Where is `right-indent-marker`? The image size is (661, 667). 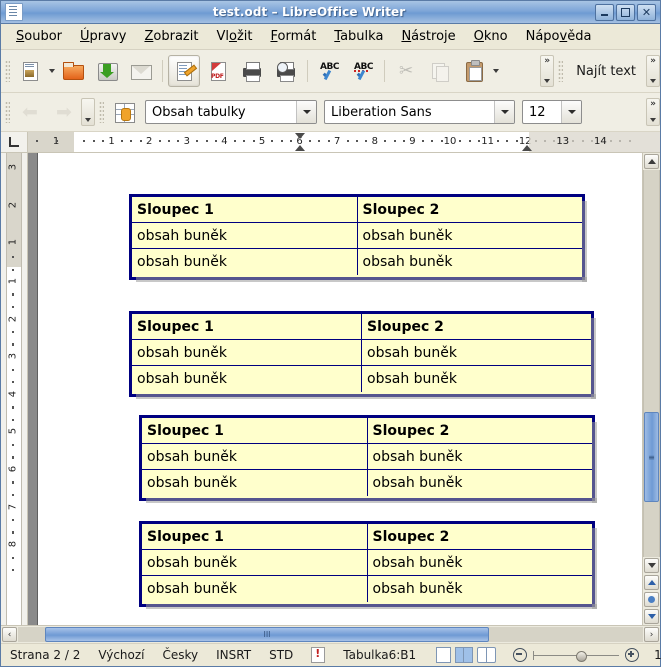 right-indent-marker is located at coordinates (527, 148).